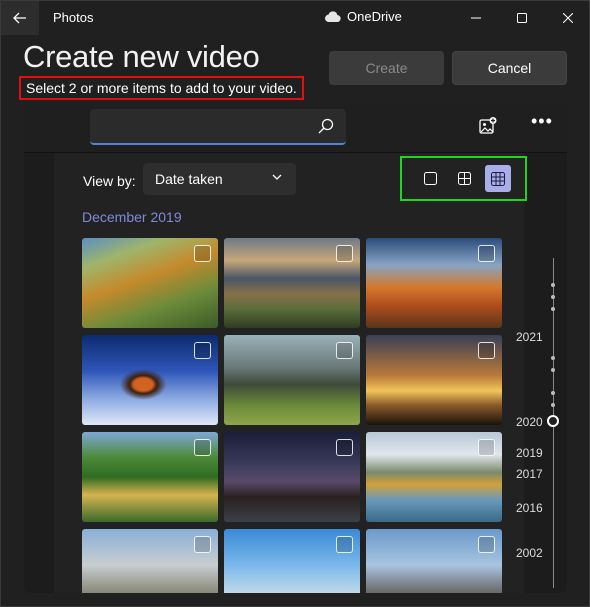  What do you see at coordinates (150, 477) in the screenshot?
I see `photo-thumbnail-green-canyon-gorge` at bounding box center [150, 477].